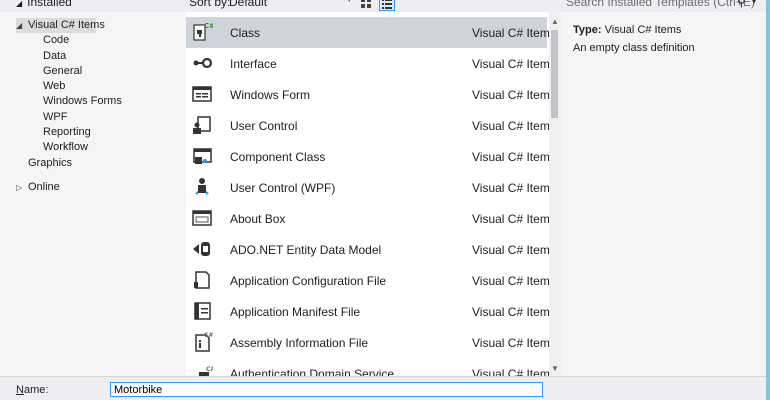  What do you see at coordinates (56, 40) in the screenshot?
I see `tree-node-code: Code` at bounding box center [56, 40].